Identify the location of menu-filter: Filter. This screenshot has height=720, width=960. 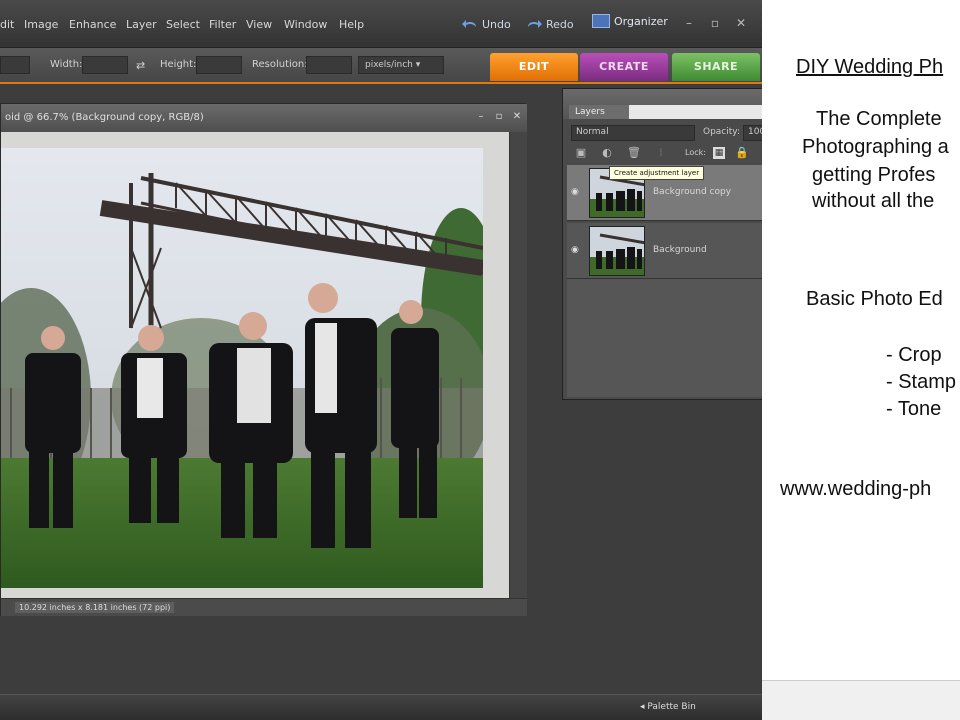
(222, 24).